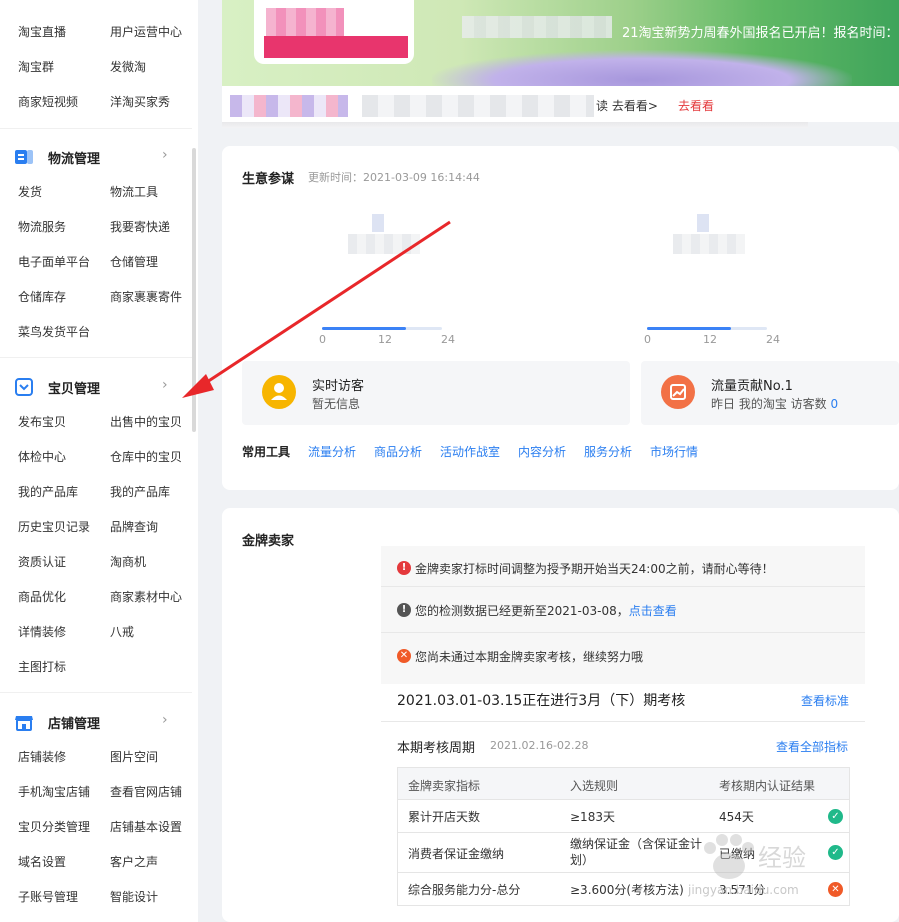  I want to click on sidebar-link: 详情装修, so click(42, 631).